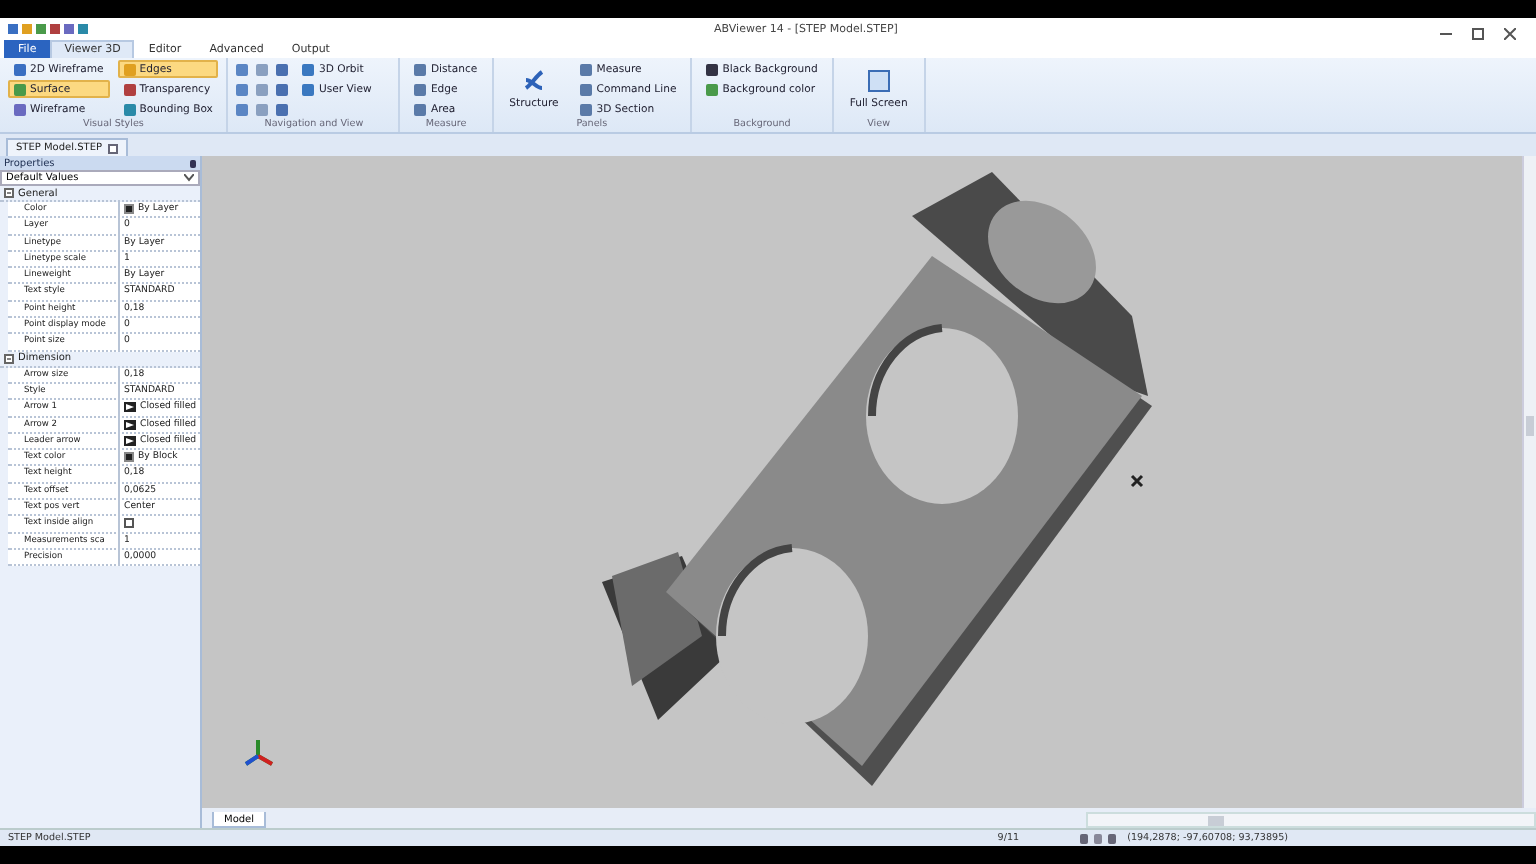 This screenshot has width=1536, height=864. What do you see at coordinates (189, 178) in the screenshot?
I see `caret-icon` at bounding box center [189, 178].